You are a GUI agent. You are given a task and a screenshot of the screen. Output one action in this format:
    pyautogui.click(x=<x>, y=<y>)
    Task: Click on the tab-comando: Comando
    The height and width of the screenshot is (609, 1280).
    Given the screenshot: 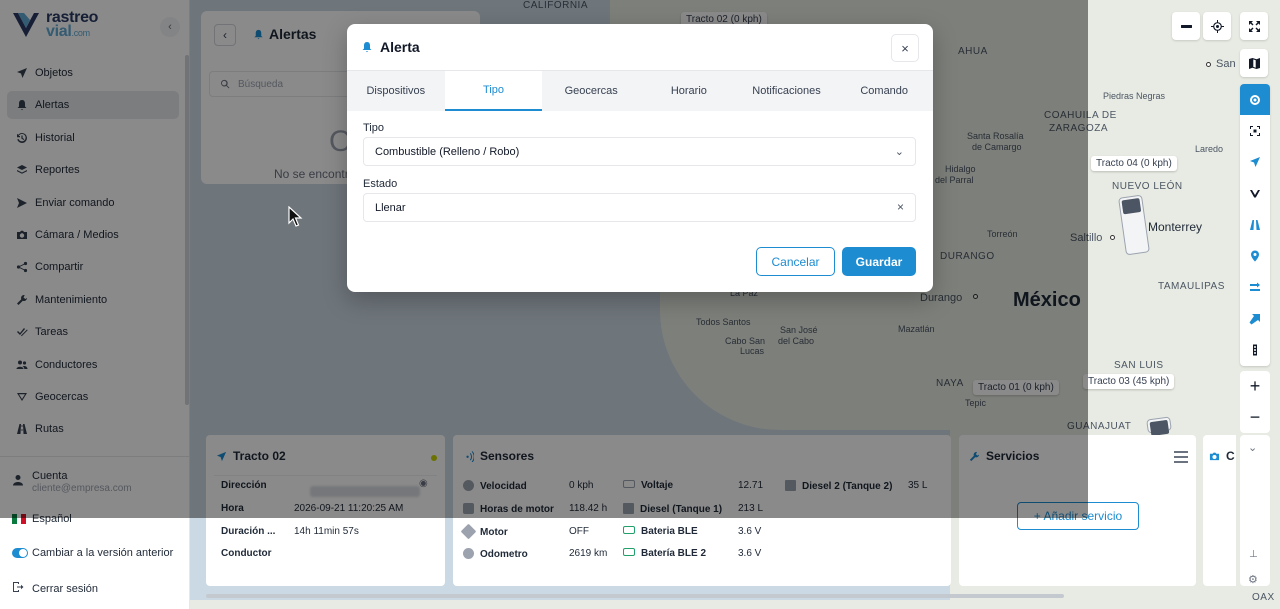 What is the action you would take?
    pyautogui.click(x=884, y=91)
    